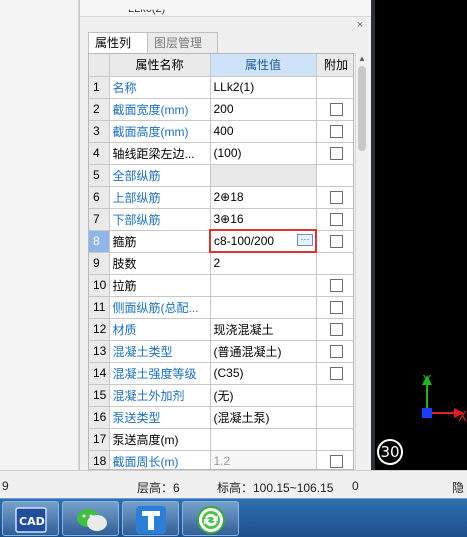  What do you see at coordinates (99, 153) in the screenshot?
I see `row-number: 4` at bounding box center [99, 153].